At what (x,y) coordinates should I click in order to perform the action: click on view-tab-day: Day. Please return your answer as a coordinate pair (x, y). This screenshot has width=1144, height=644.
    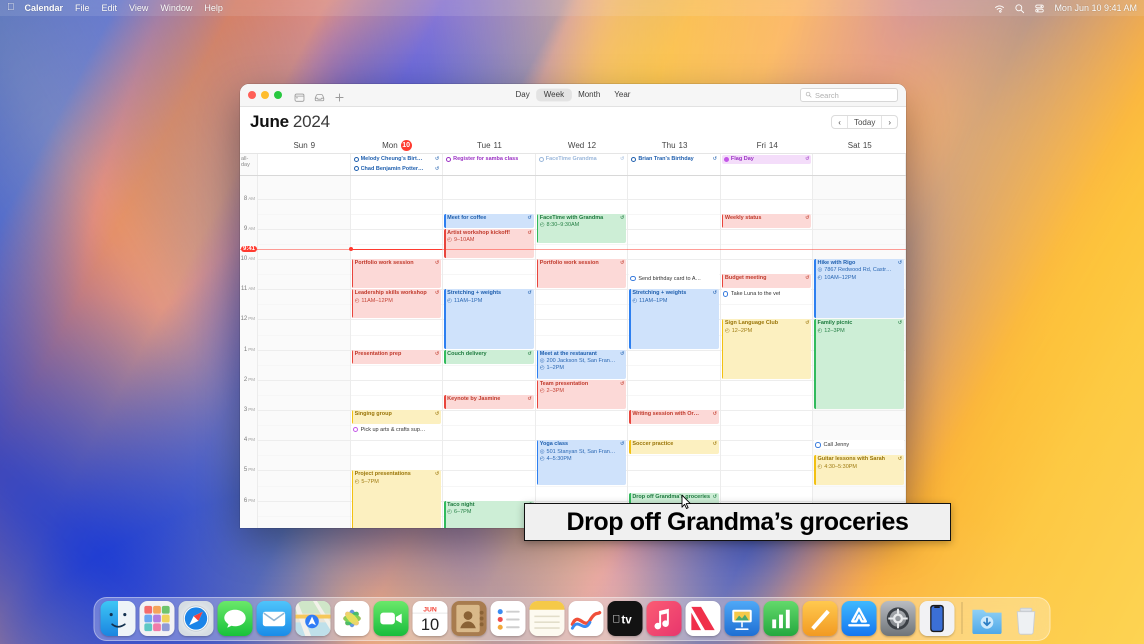
    Looking at the image, I should click on (523, 95).